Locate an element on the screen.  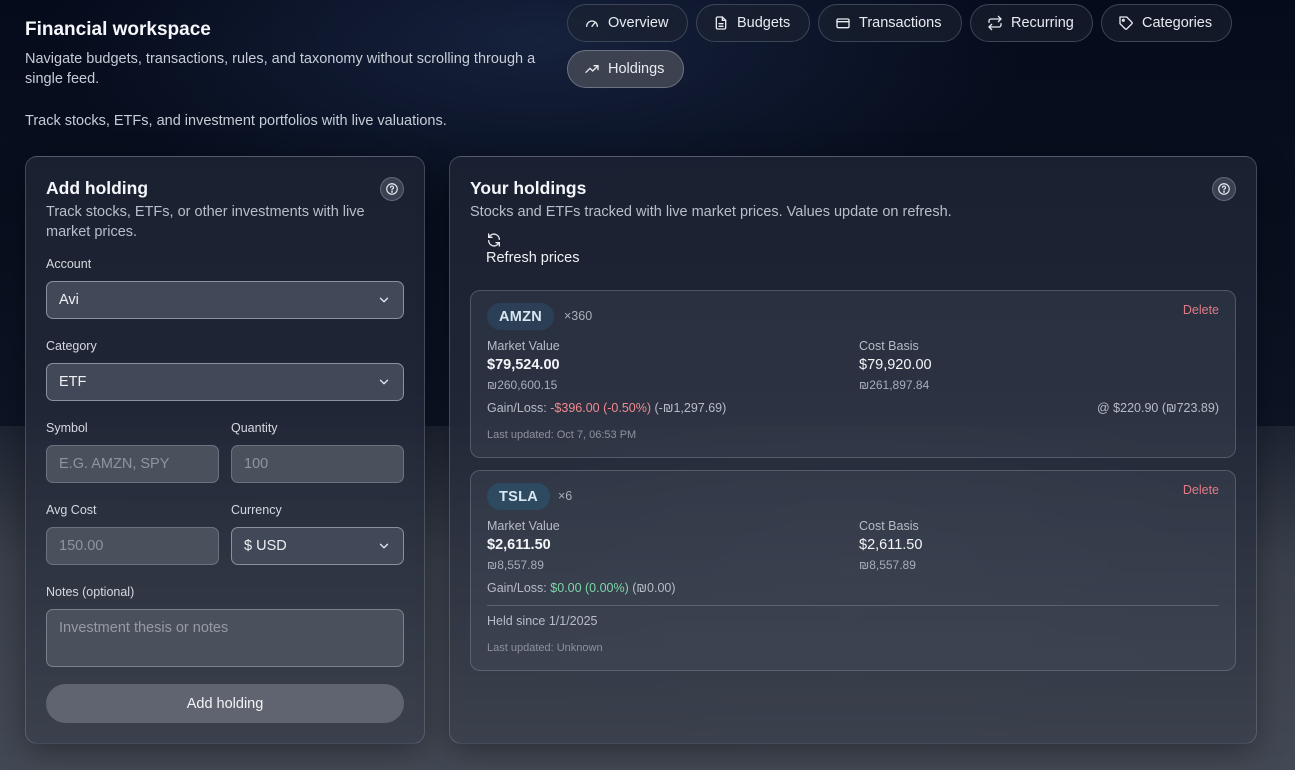
tab-budgets: Budgets is located at coordinates (753, 23).